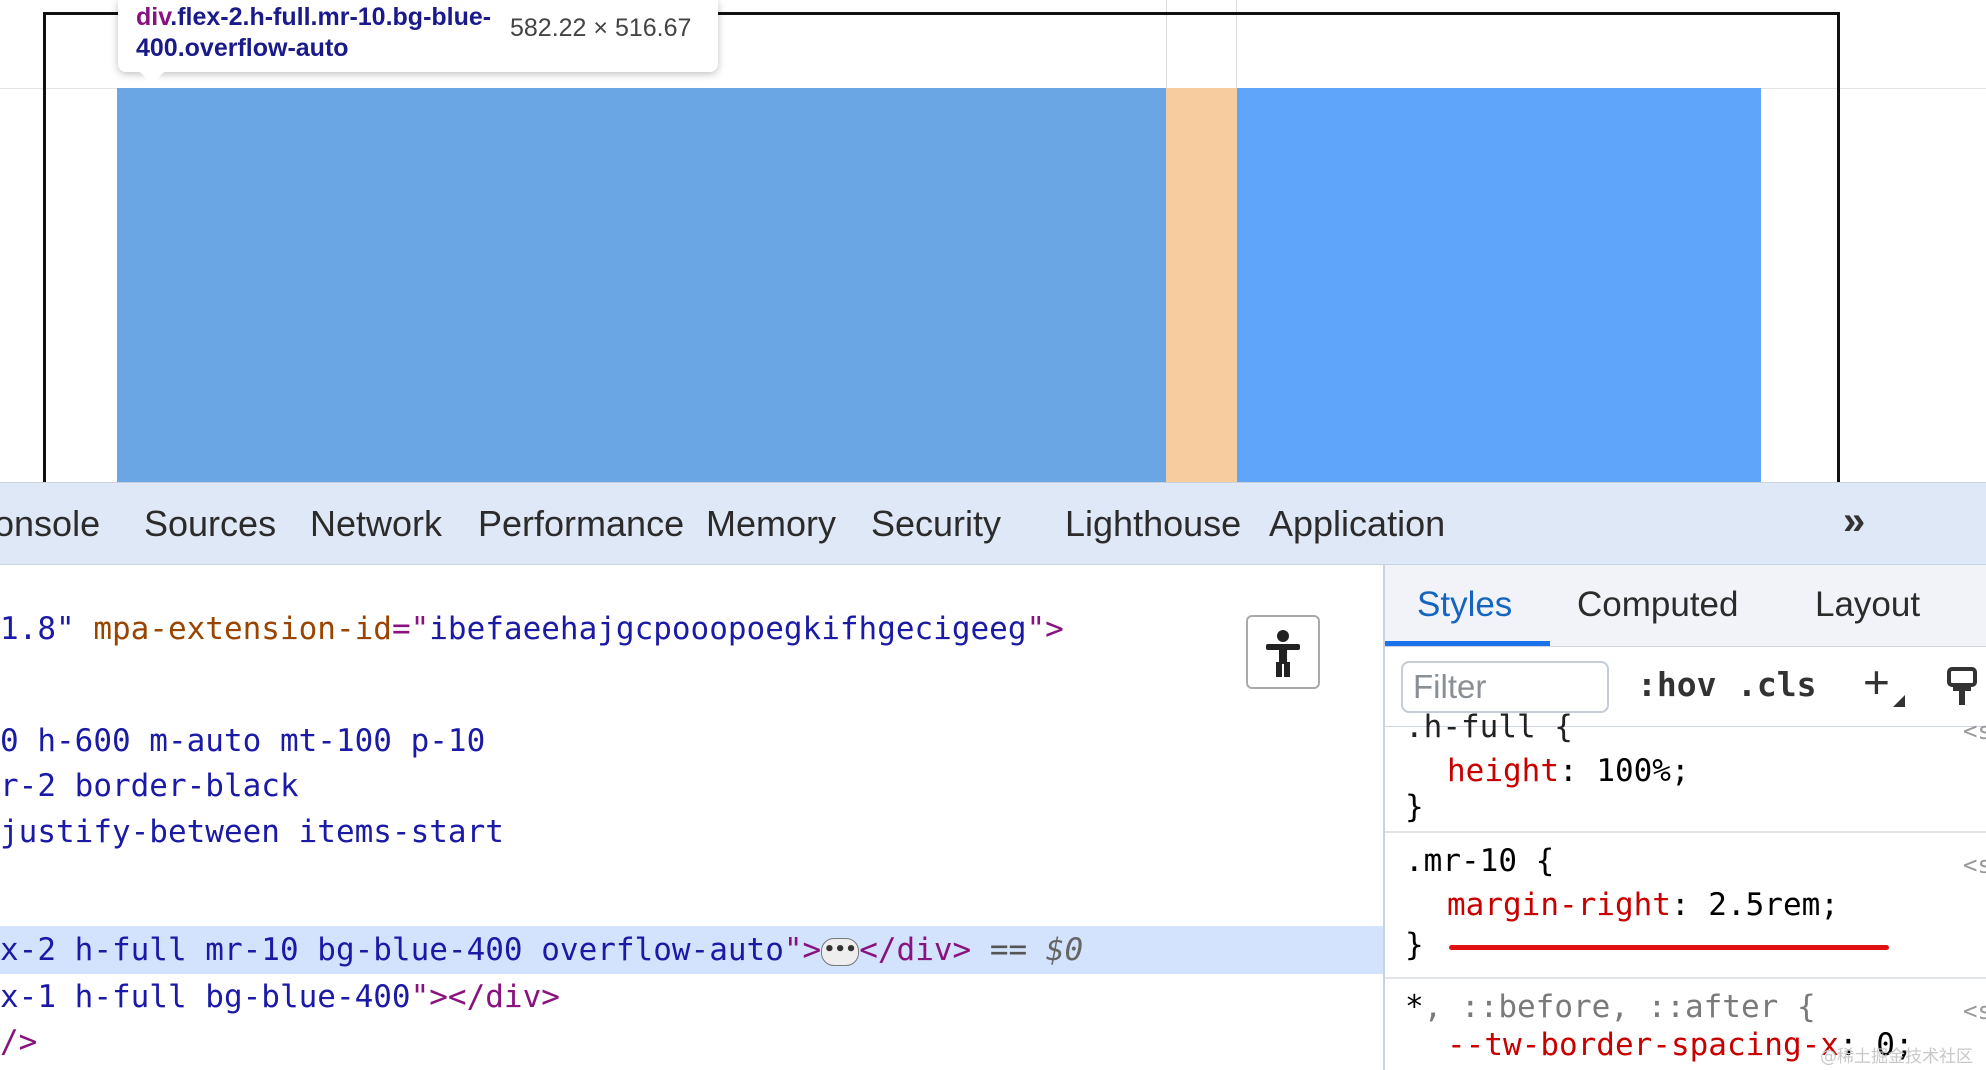  Describe the element at coordinates (252, 832) in the screenshot. I see `dom-line: justify-between items-start` at that location.